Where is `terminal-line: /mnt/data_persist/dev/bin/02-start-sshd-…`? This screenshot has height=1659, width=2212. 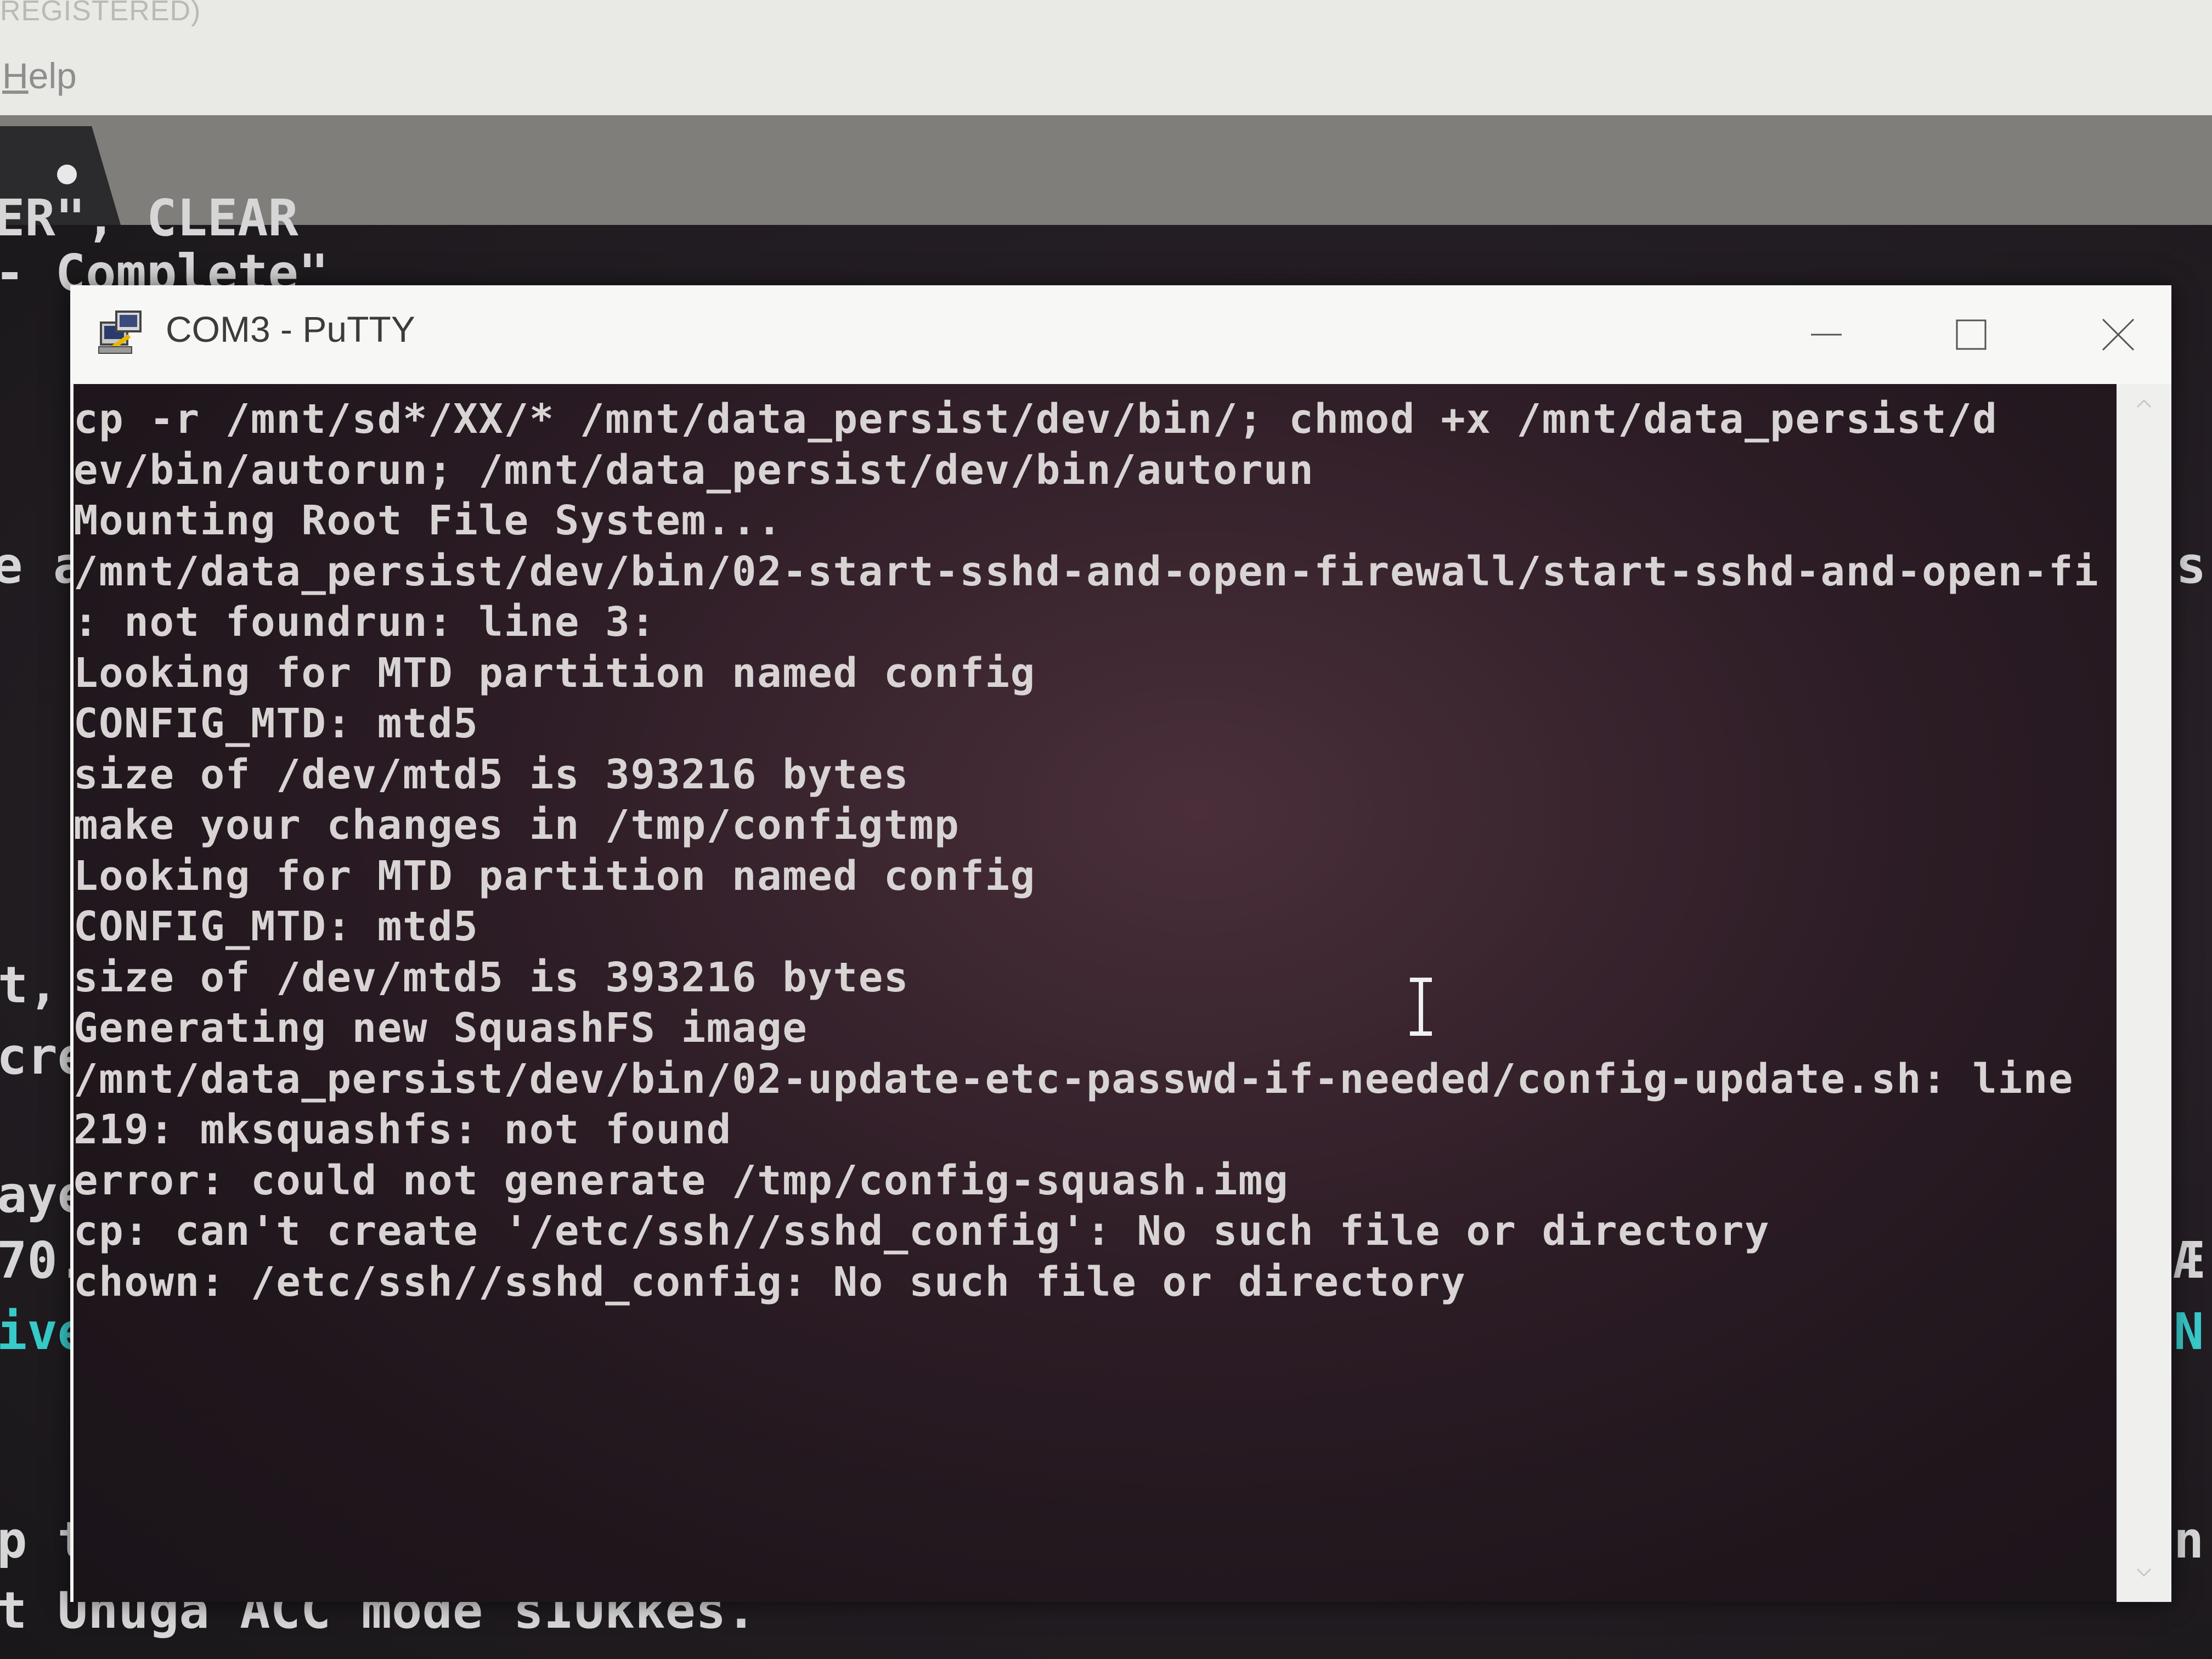
terminal-line: /mnt/data_persist/dev/bin/02-start-sshd-… is located at coordinates (1087, 572).